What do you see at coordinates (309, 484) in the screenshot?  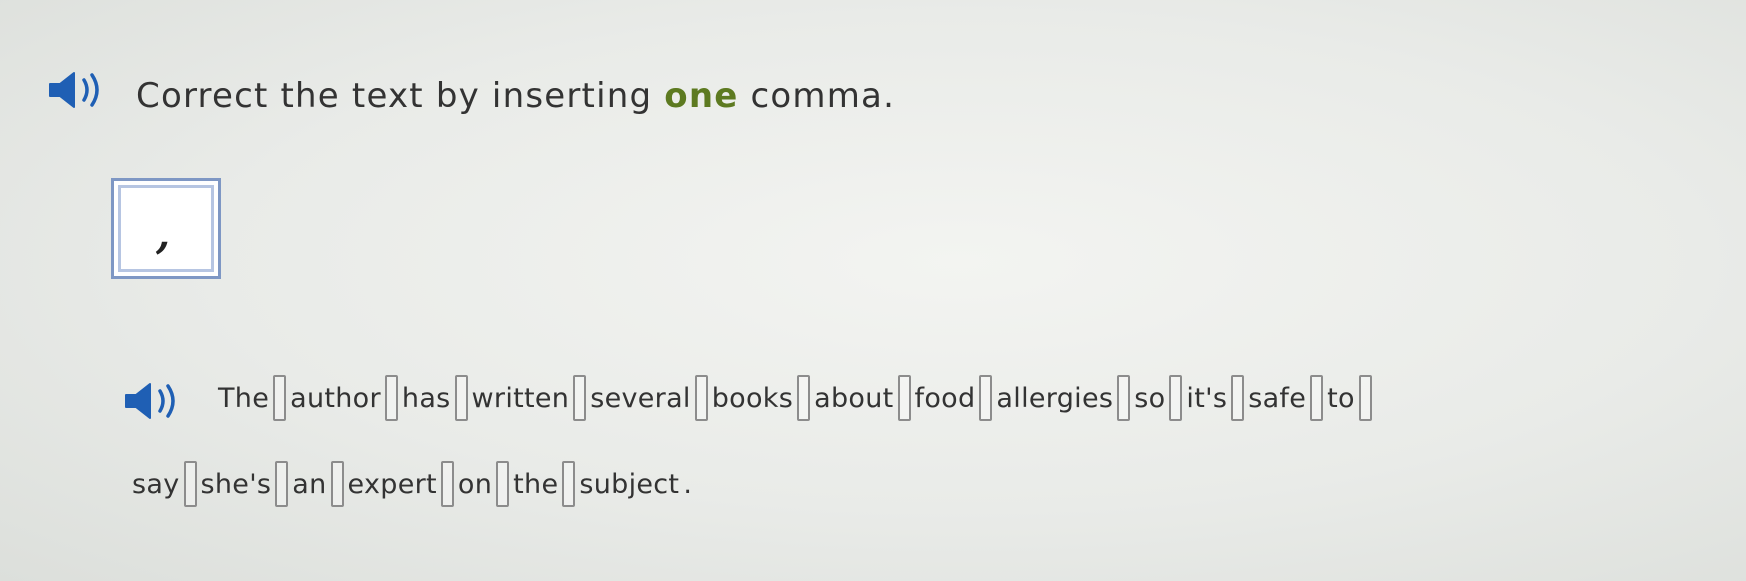 I see `sentence-word: an` at bounding box center [309, 484].